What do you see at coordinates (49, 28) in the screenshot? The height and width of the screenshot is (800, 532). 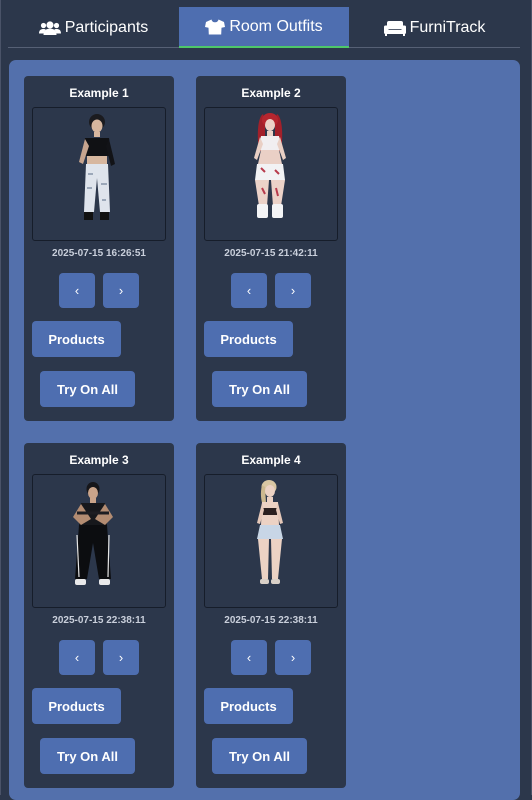 I see `users-icon` at bounding box center [49, 28].